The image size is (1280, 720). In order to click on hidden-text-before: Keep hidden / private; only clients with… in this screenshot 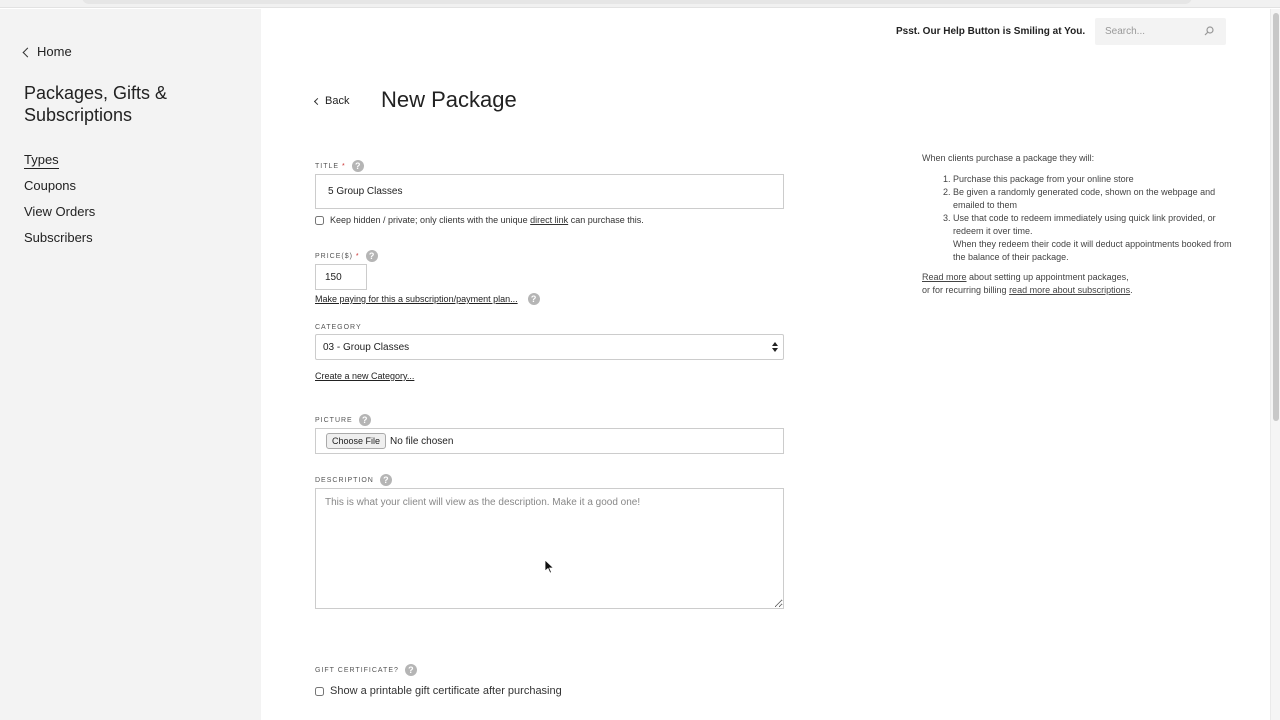, I will do `click(429, 220)`.